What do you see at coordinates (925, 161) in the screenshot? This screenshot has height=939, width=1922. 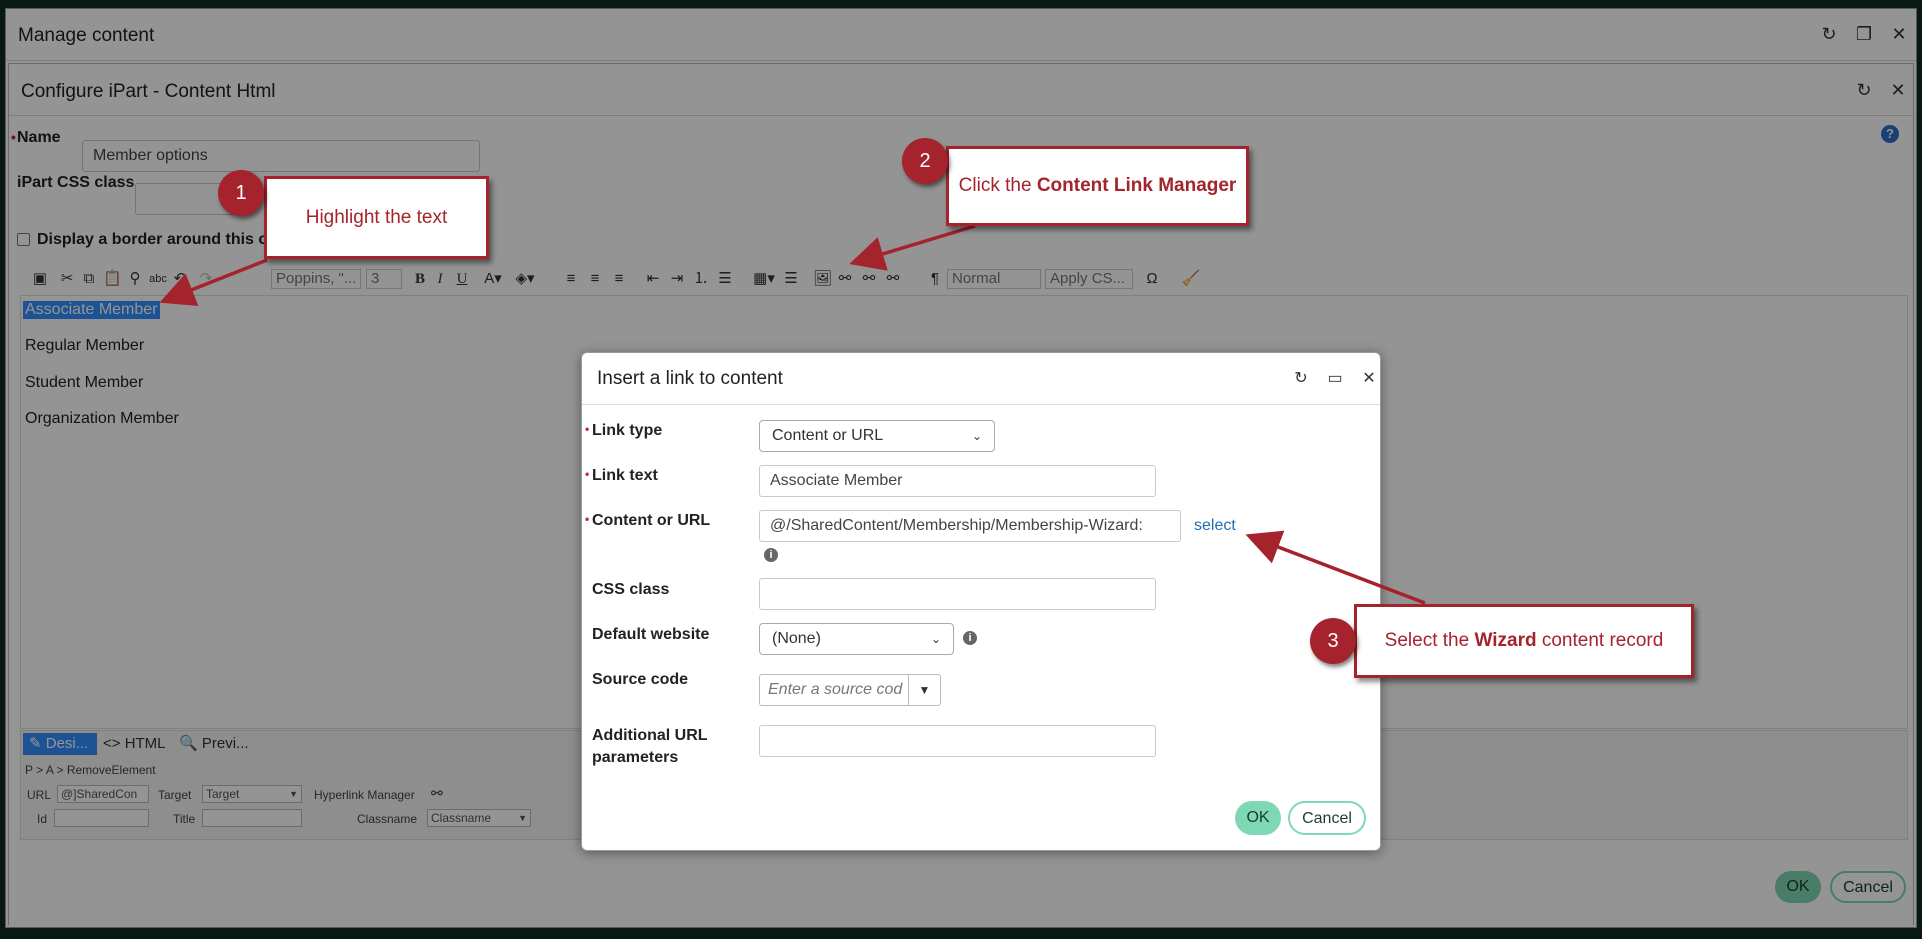 I see `callout-2-badge: 2` at bounding box center [925, 161].